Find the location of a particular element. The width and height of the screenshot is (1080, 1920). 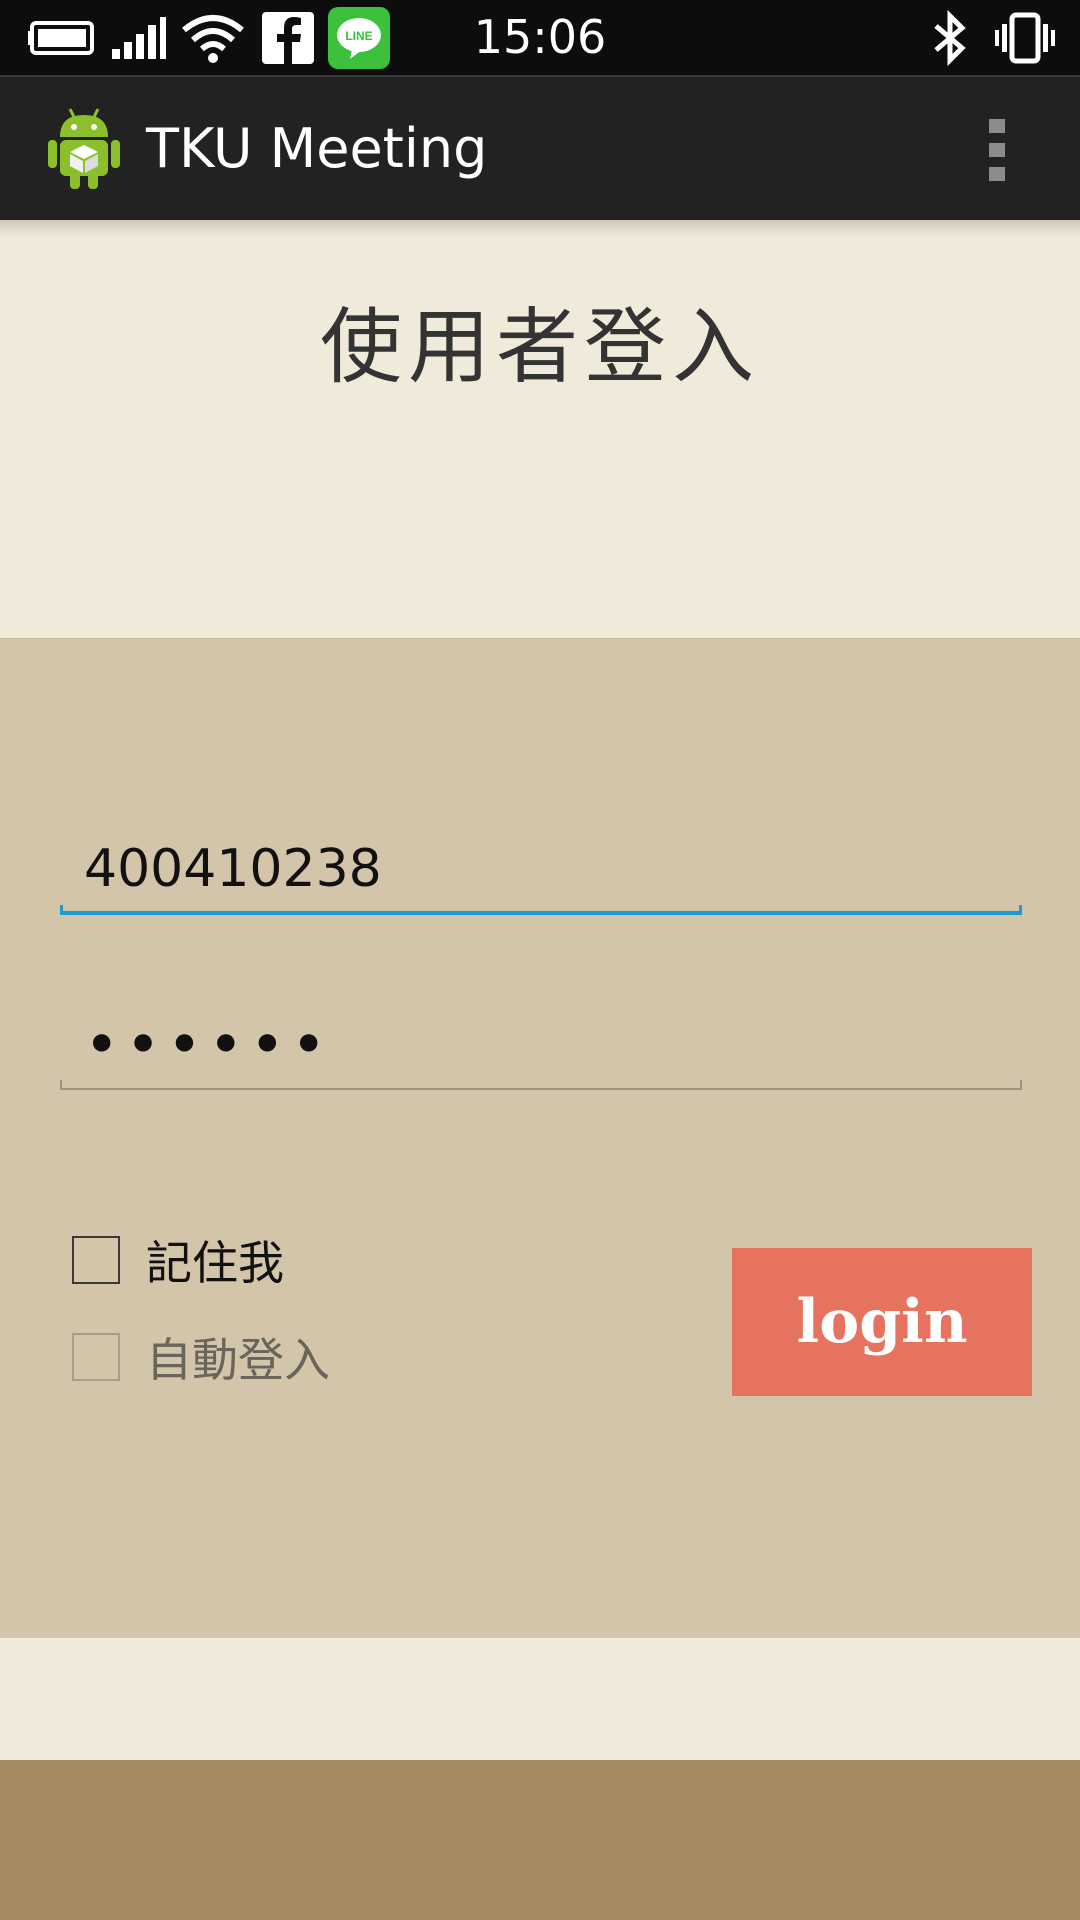

username-value: 400410238 is located at coordinates (233, 869).